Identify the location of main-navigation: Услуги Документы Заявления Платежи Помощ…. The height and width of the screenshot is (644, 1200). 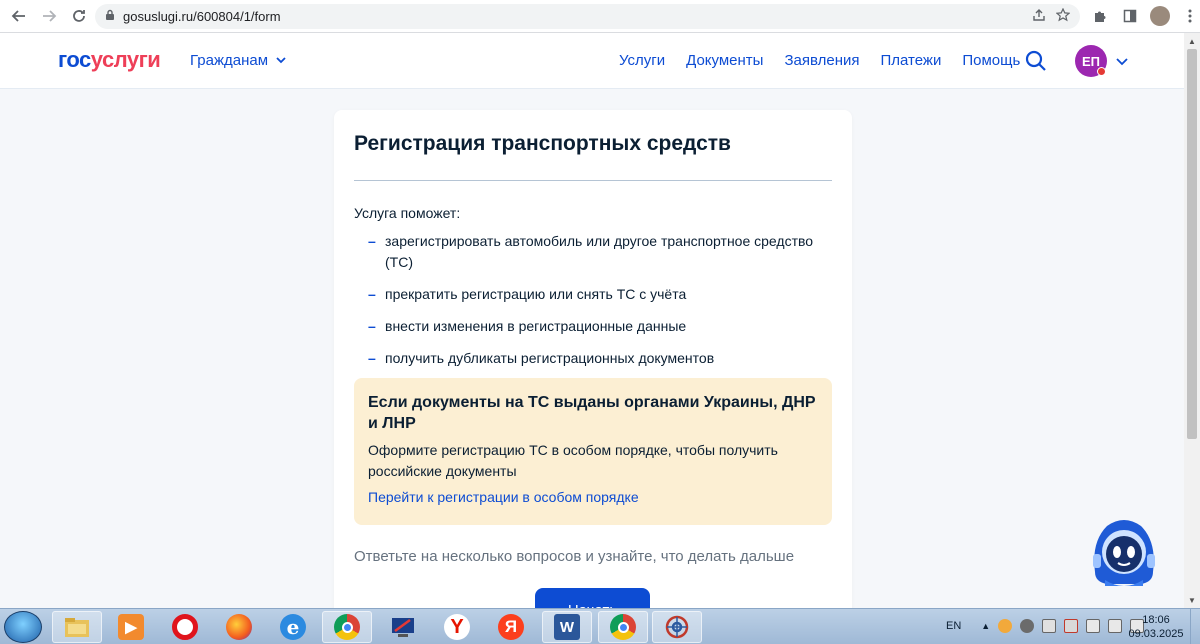
(819, 60).